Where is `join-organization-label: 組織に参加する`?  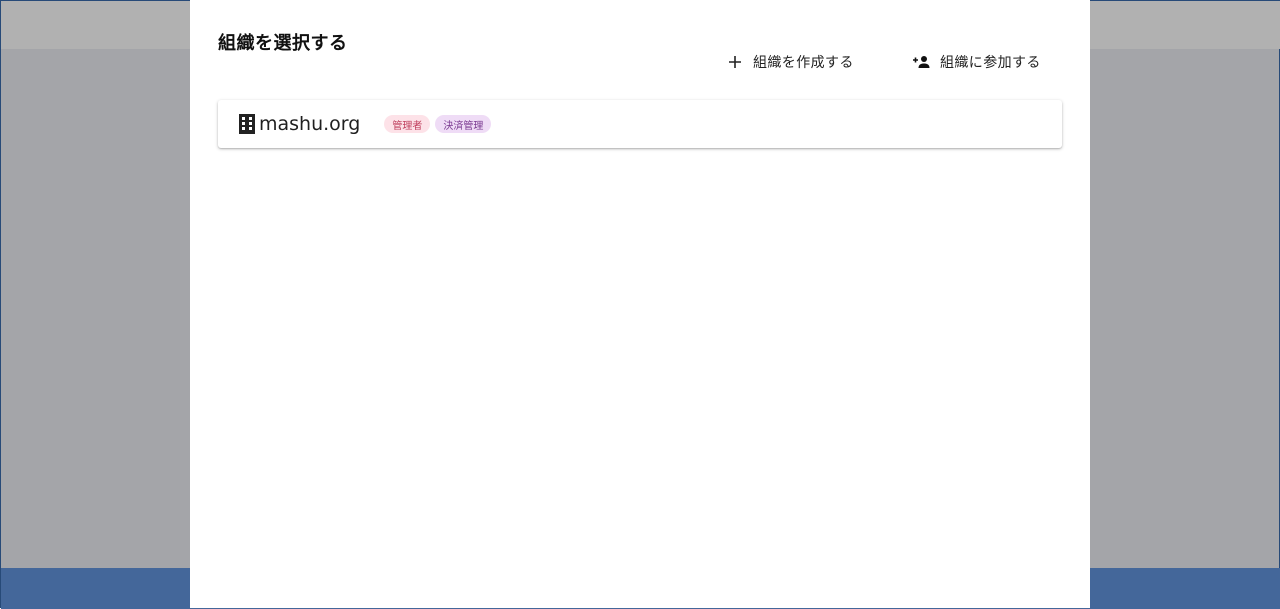 join-organization-label: 組織に参加する is located at coordinates (990, 63).